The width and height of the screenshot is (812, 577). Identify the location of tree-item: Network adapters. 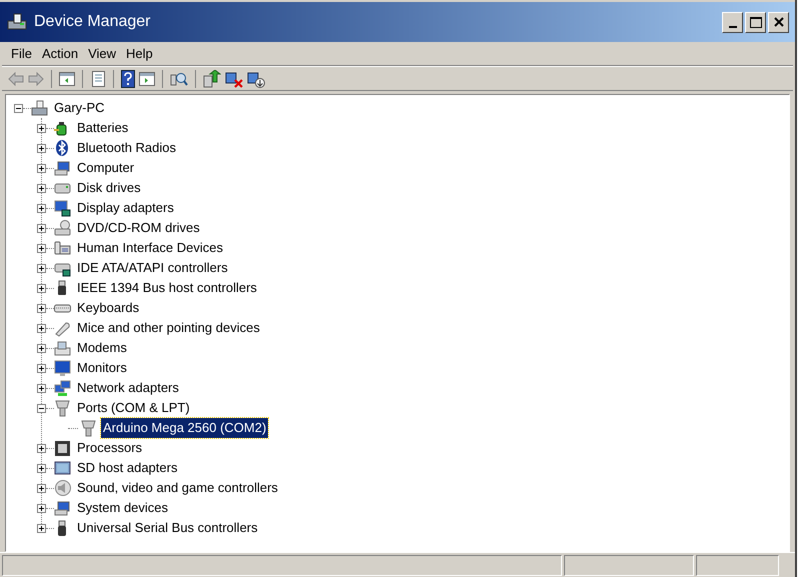
(128, 388).